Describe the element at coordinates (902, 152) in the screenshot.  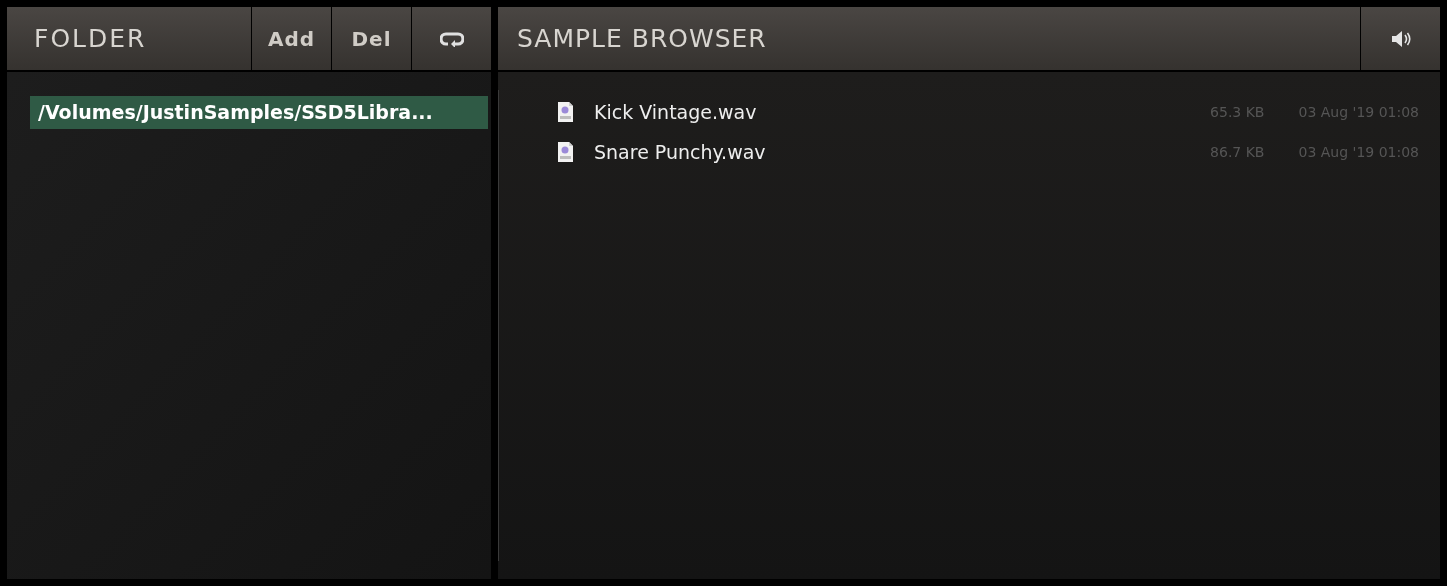
I see `file-name: Snare Punchy.wav` at that location.